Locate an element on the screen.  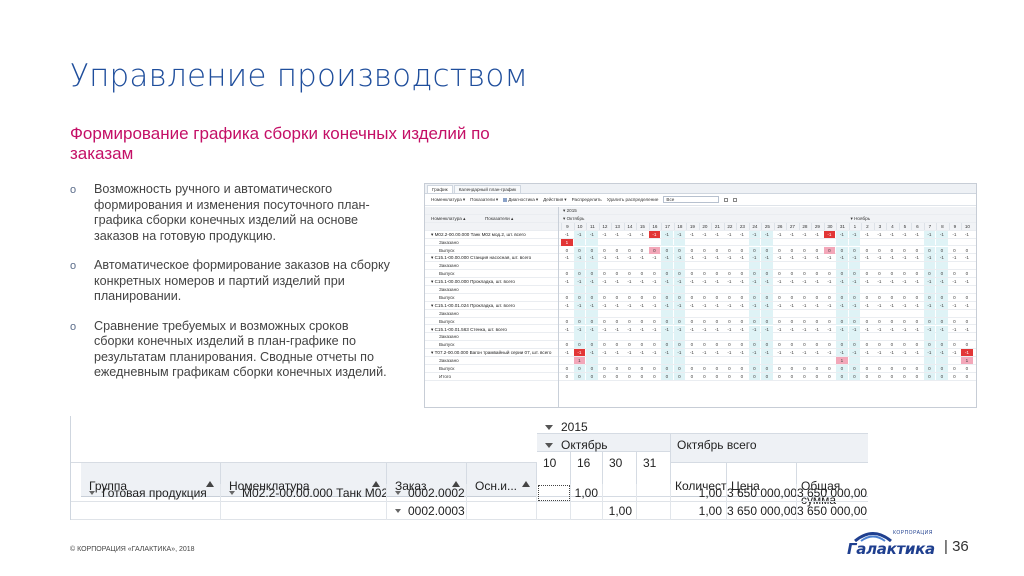
cell-day-16: 1,00 is located at coordinates (587, 493).